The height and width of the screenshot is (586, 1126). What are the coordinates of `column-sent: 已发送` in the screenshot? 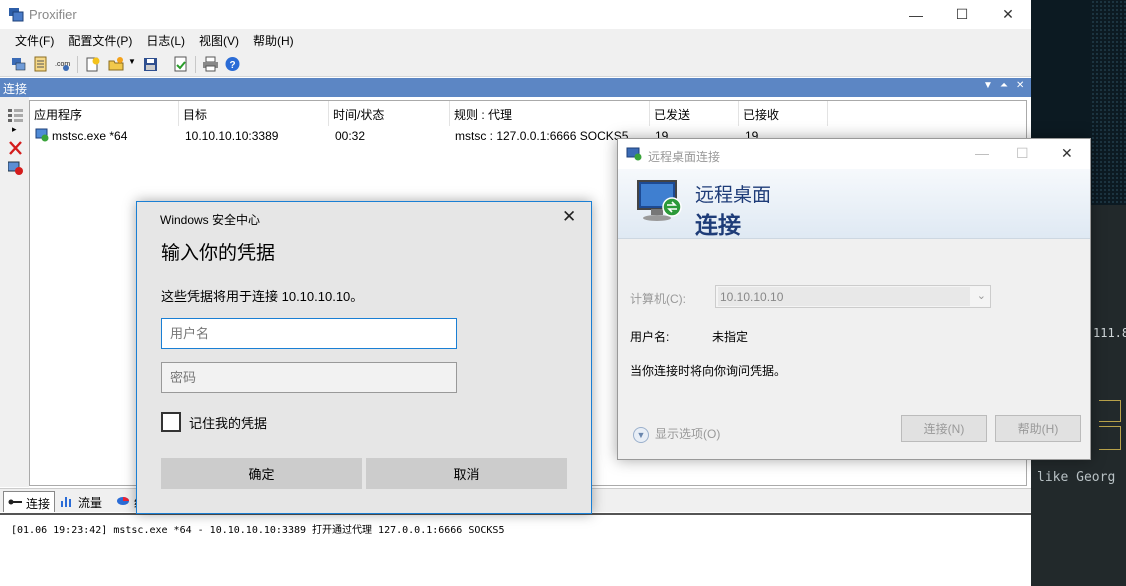 It's located at (694, 113).